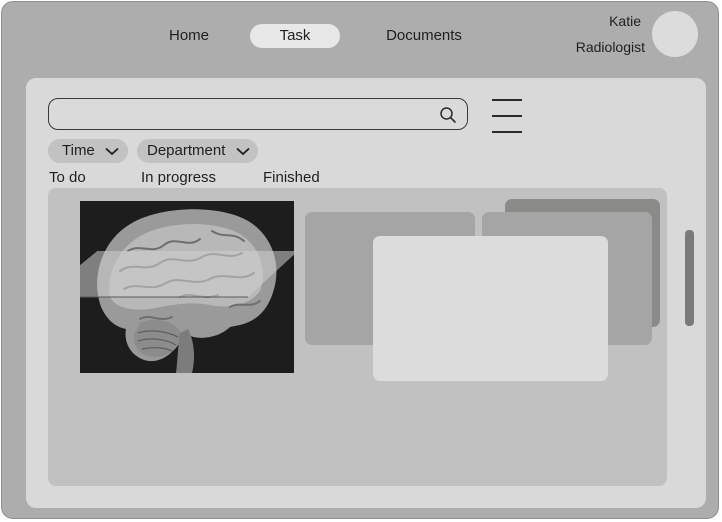 The image size is (722, 522). I want to click on tab-finished: Finished, so click(291, 177).